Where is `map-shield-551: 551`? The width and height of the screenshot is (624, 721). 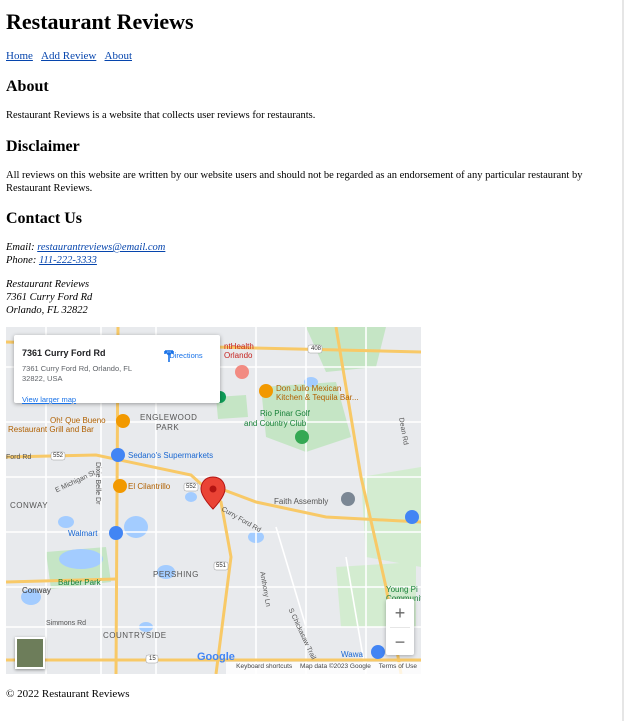 map-shield-551: 551 is located at coordinates (221, 566).